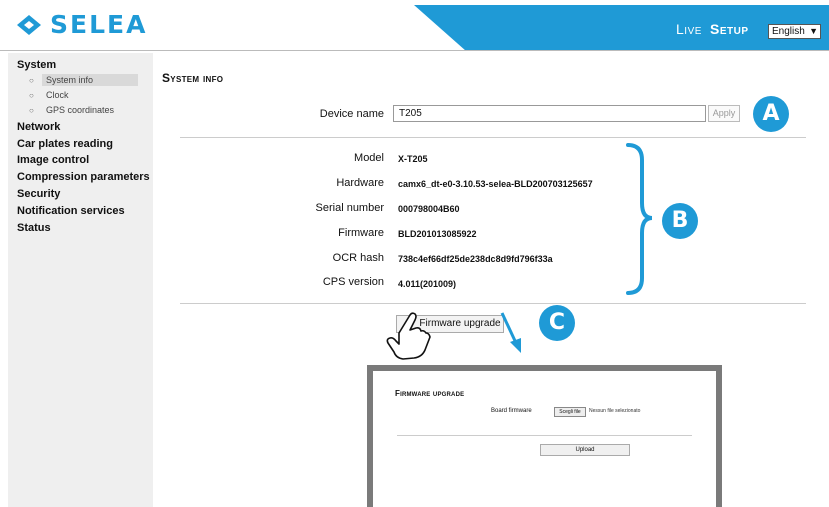  Describe the element at coordinates (585, 450) in the screenshot. I see `upload-button: Upload` at that location.